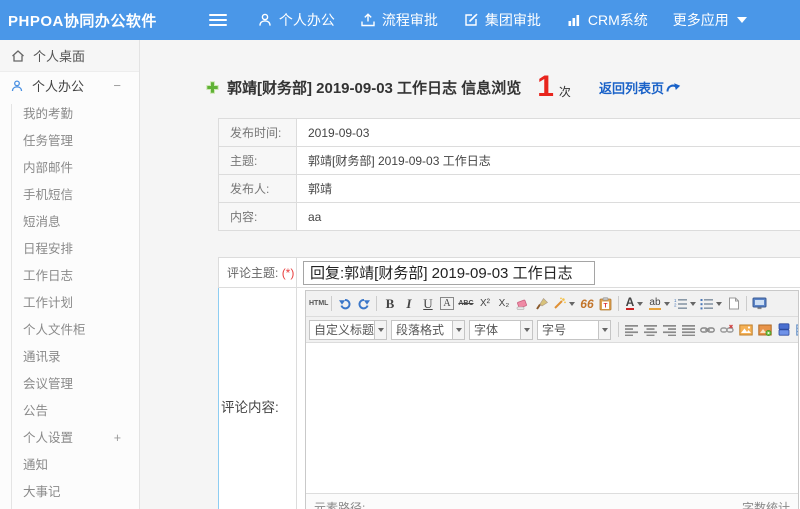  I want to click on app-logo: PHPOA协同办公软件, so click(82, 21).